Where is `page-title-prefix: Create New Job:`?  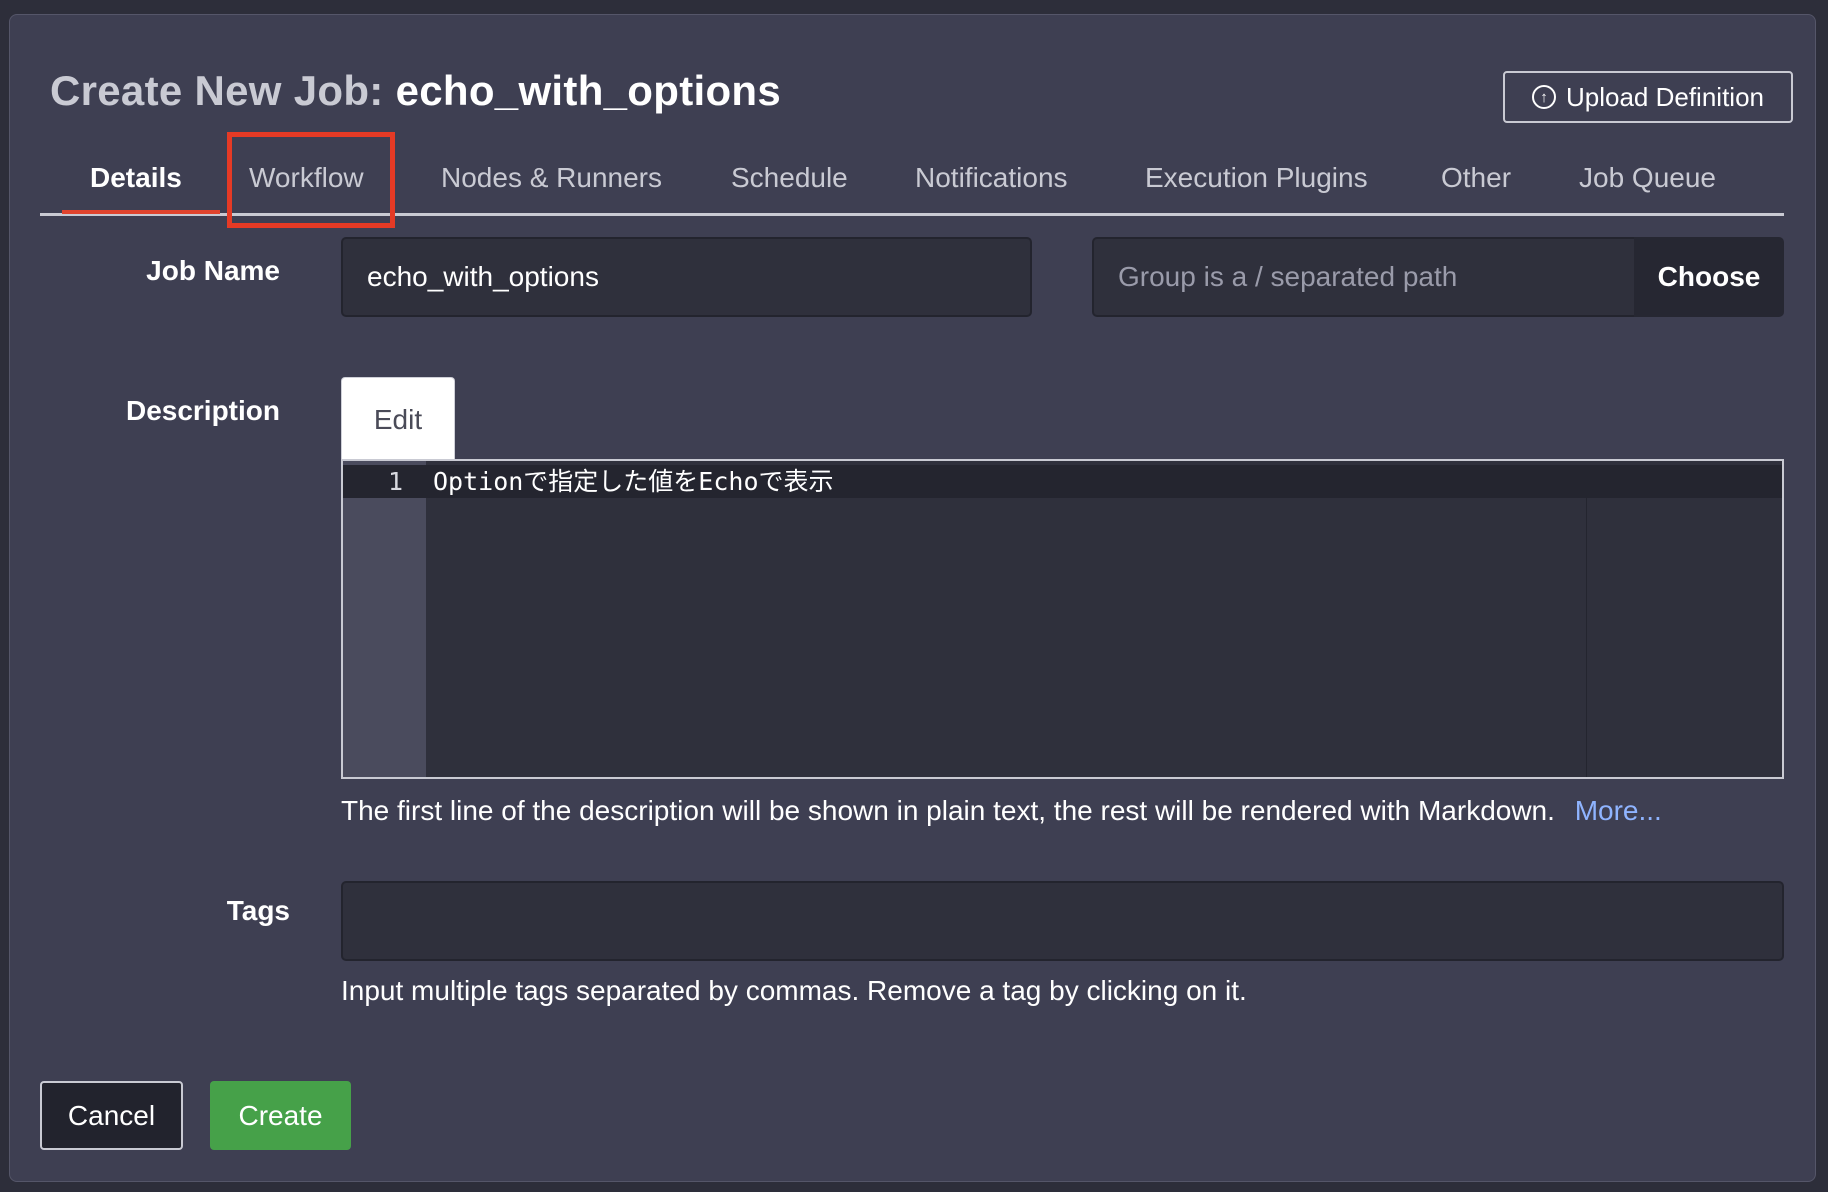
page-title-prefix: Create New Job: is located at coordinates (217, 90).